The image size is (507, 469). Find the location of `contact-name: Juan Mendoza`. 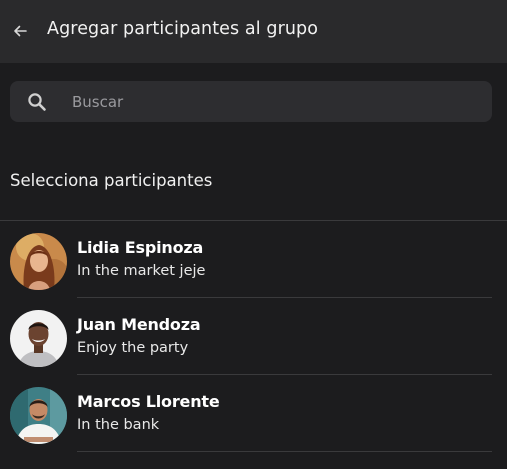

contact-name: Juan Mendoza is located at coordinates (139, 324).